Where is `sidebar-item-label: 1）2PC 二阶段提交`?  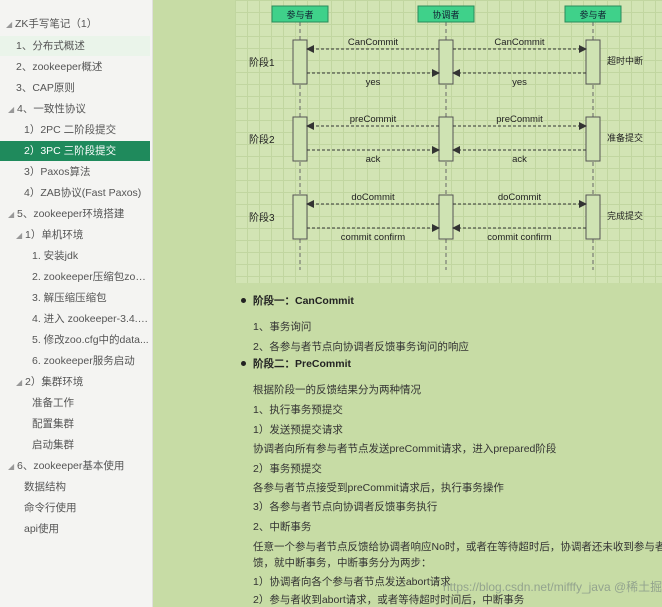
sidebar-item-label: 1）2PC 二阶段提交 is located at coordinates (70, 130).